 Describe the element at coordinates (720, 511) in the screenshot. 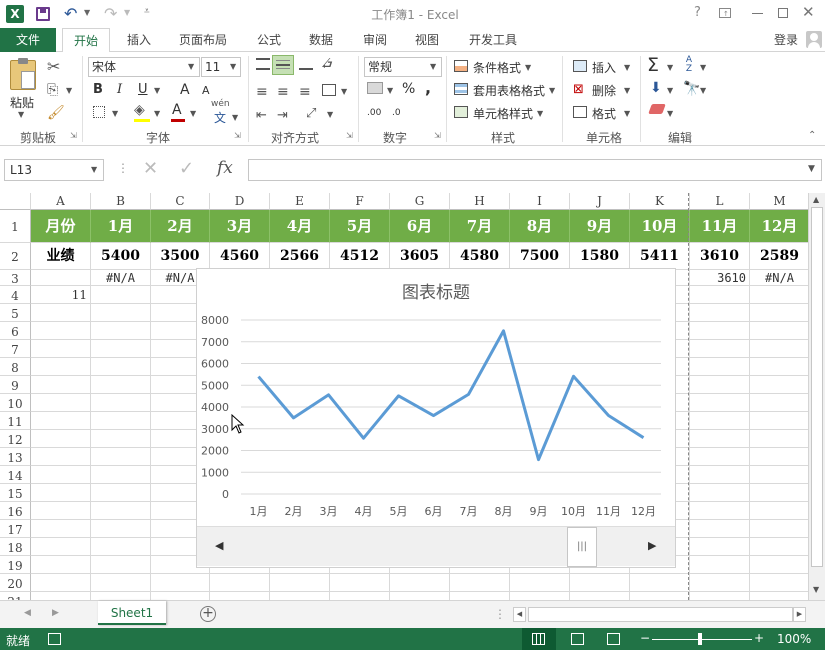

I see `cell-L16` at that location.